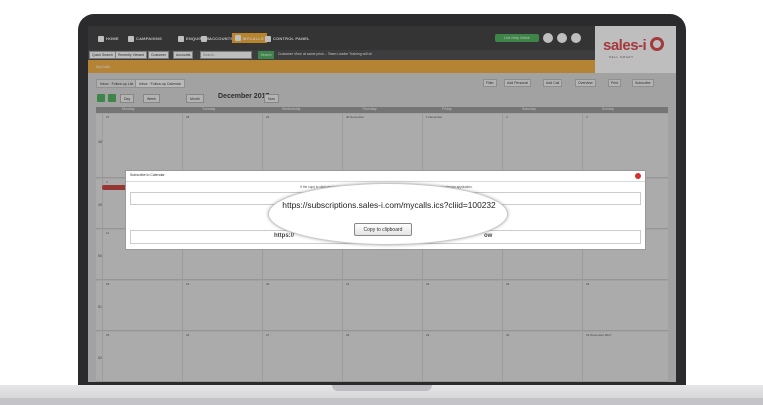 This screenshot has height=405, width=763. What do you see at coordinates (382, 388) in the screenshot?
I see `laptop-notch` at bounding box center [382, 388].